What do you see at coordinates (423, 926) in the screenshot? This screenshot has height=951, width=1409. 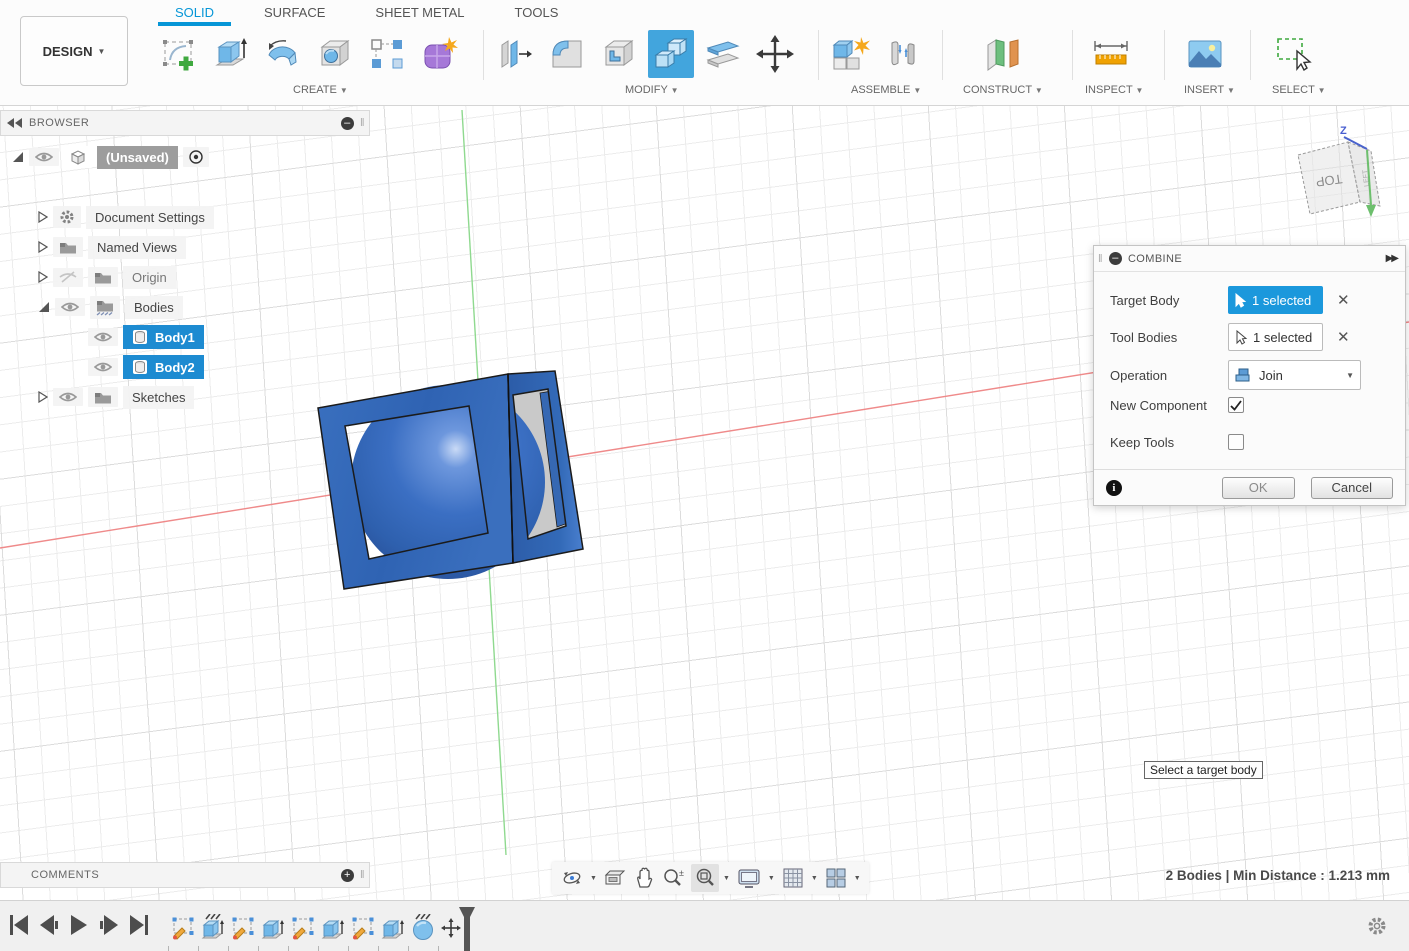 I see `timeline-sphere-feature` at bounding box center [423, 926].